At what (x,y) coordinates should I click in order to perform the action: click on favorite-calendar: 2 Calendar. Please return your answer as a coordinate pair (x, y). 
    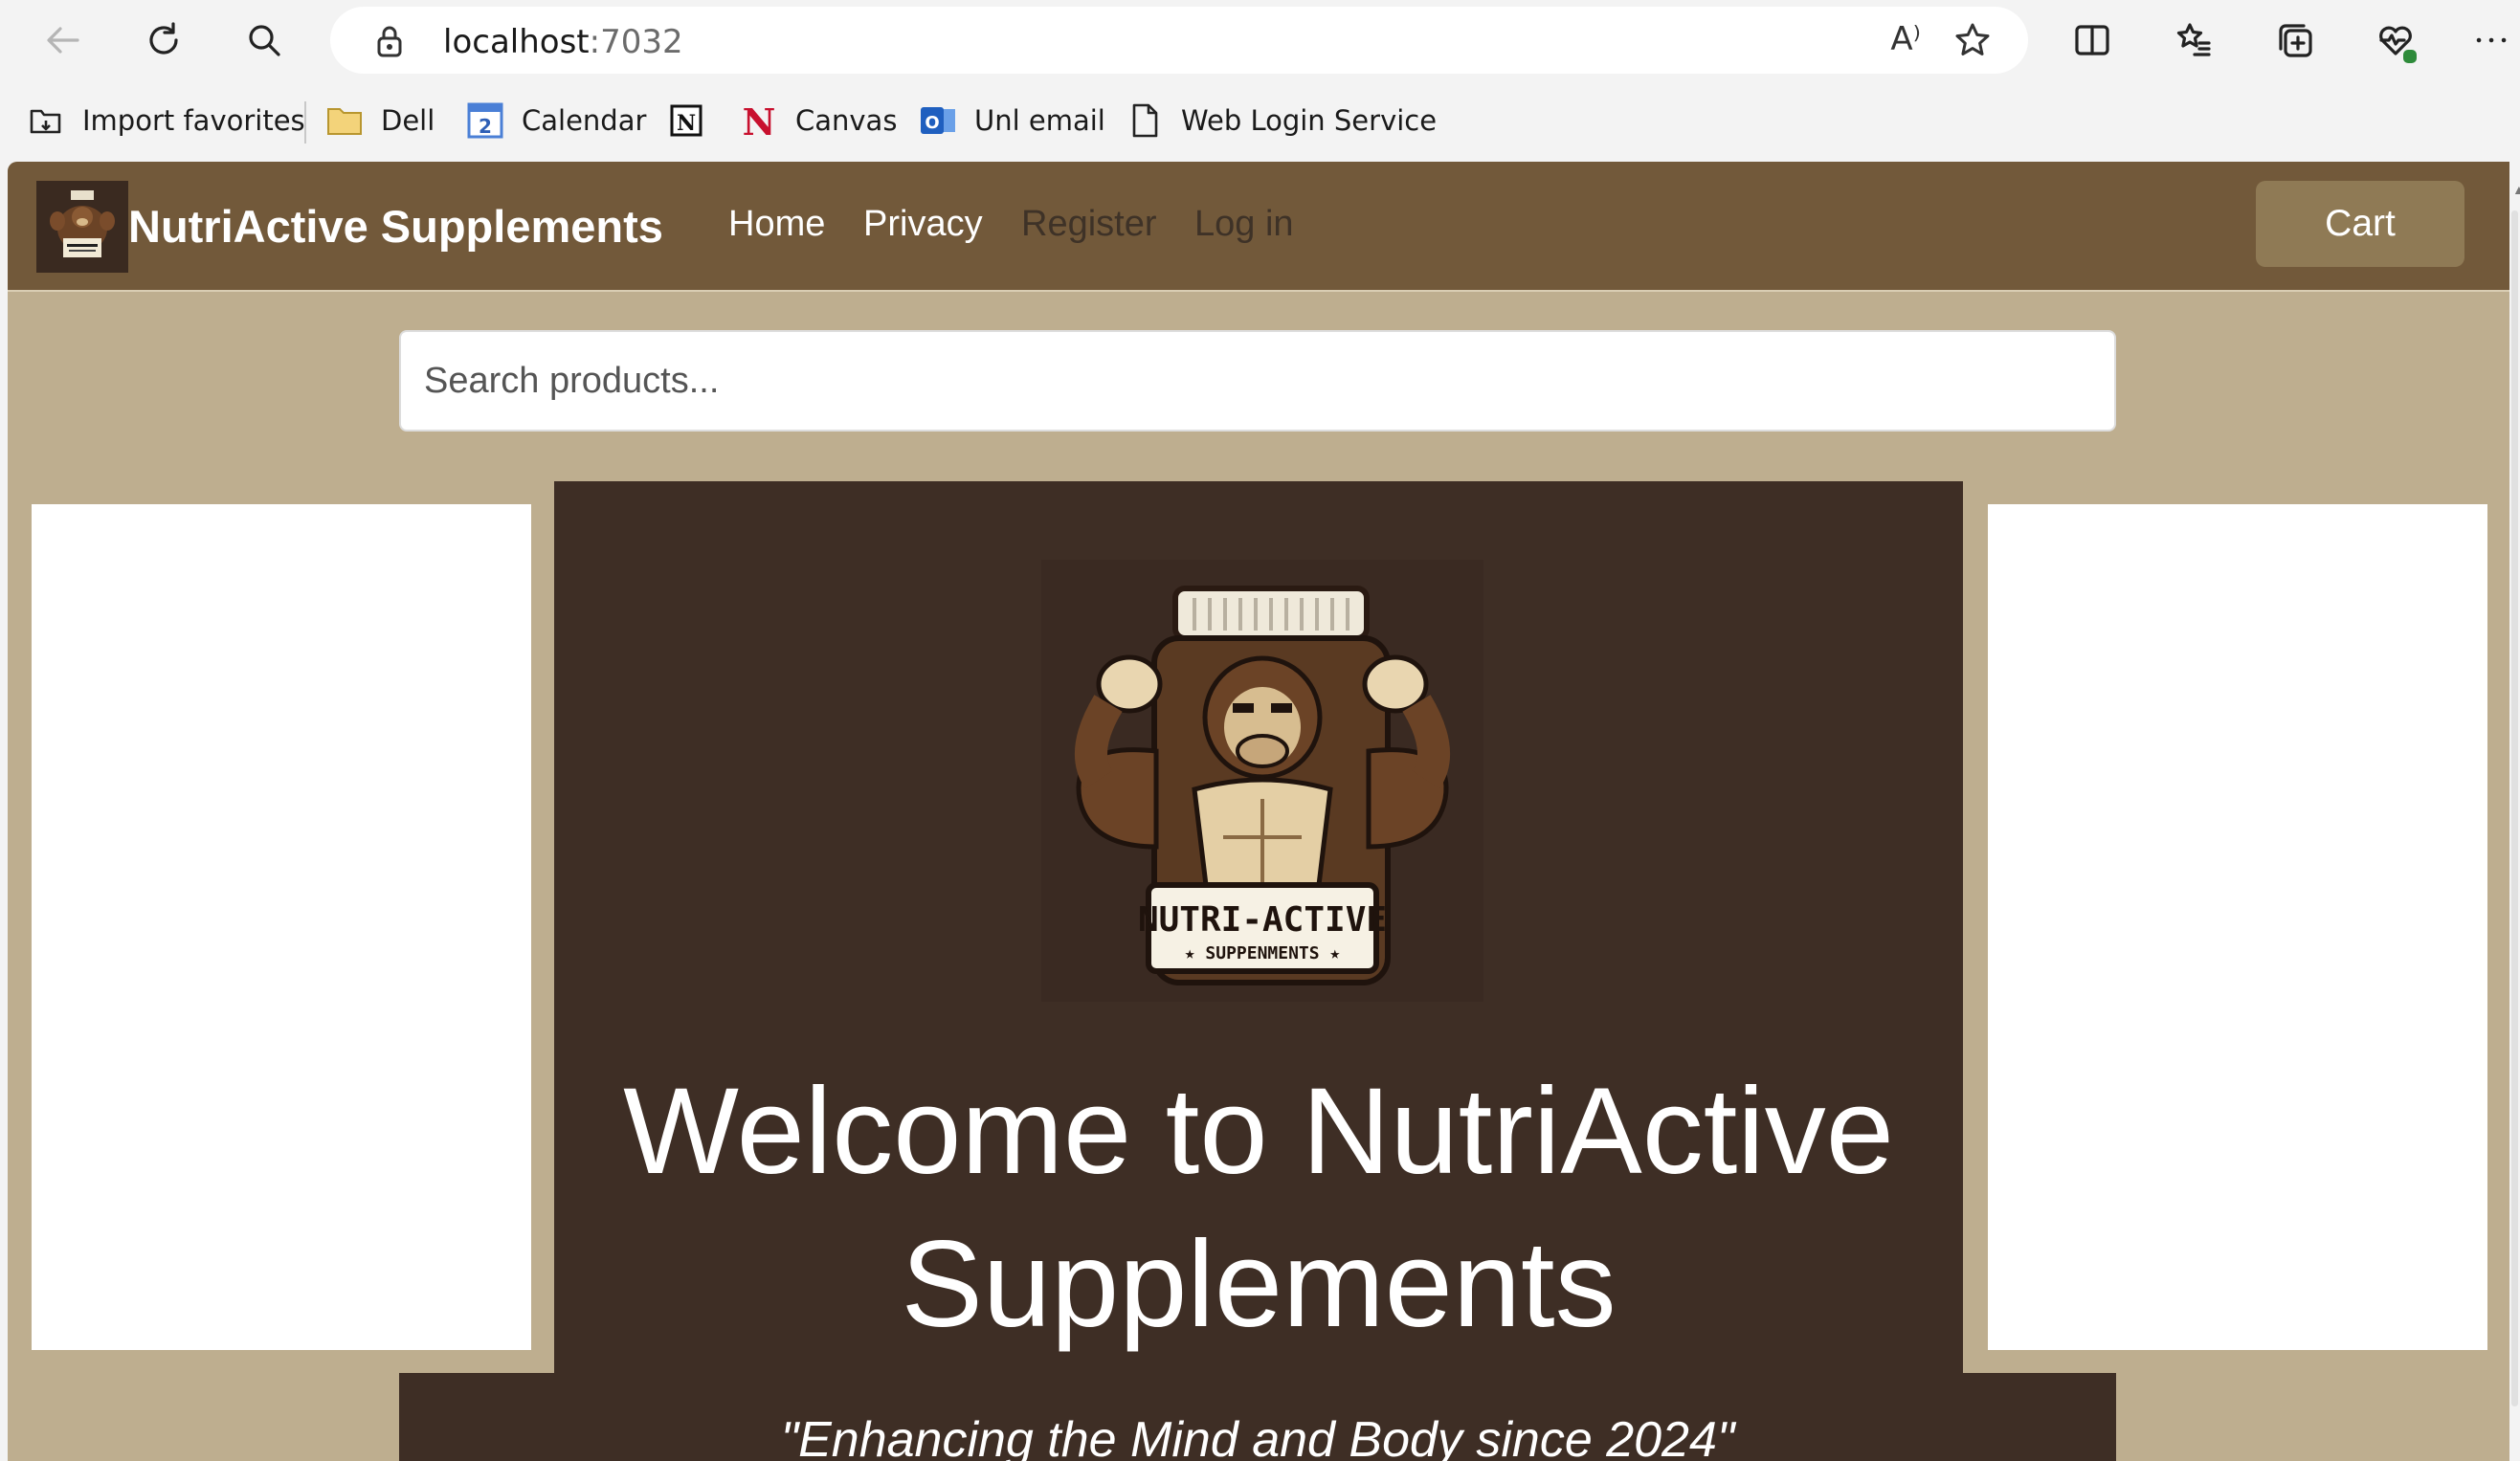
    Looking at the image, I should click on (556, 121).